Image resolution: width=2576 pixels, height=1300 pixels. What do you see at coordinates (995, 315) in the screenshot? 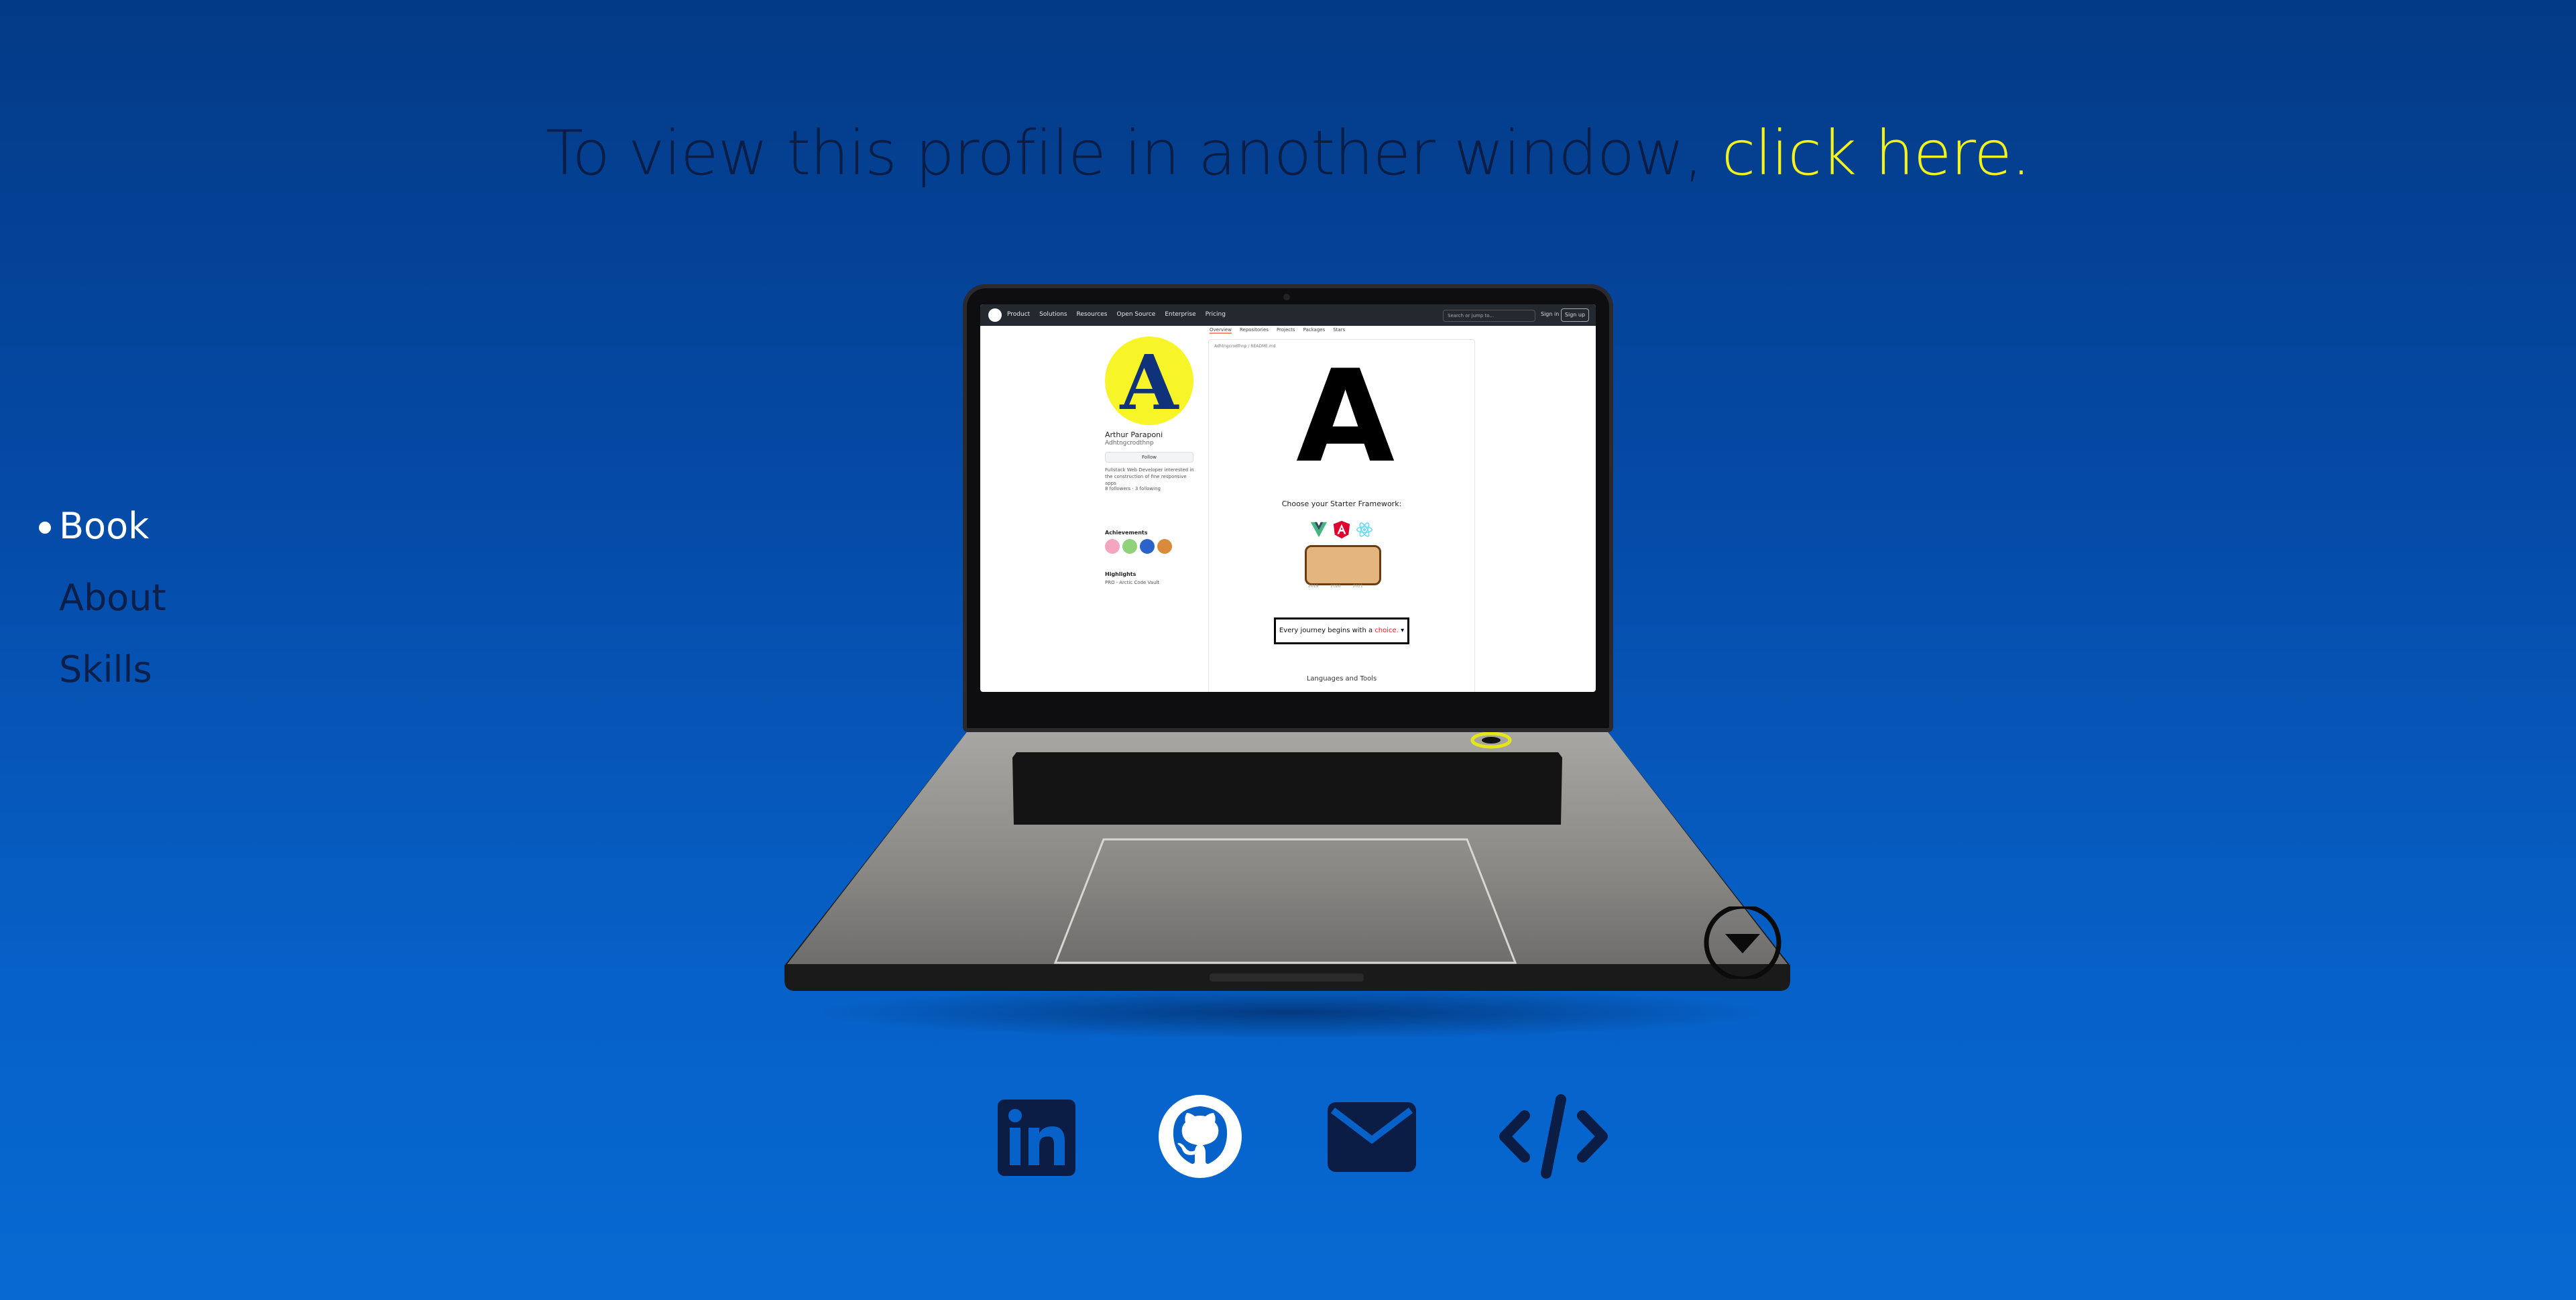
I see `github-logo-icon` at bounding box center [995, 315].